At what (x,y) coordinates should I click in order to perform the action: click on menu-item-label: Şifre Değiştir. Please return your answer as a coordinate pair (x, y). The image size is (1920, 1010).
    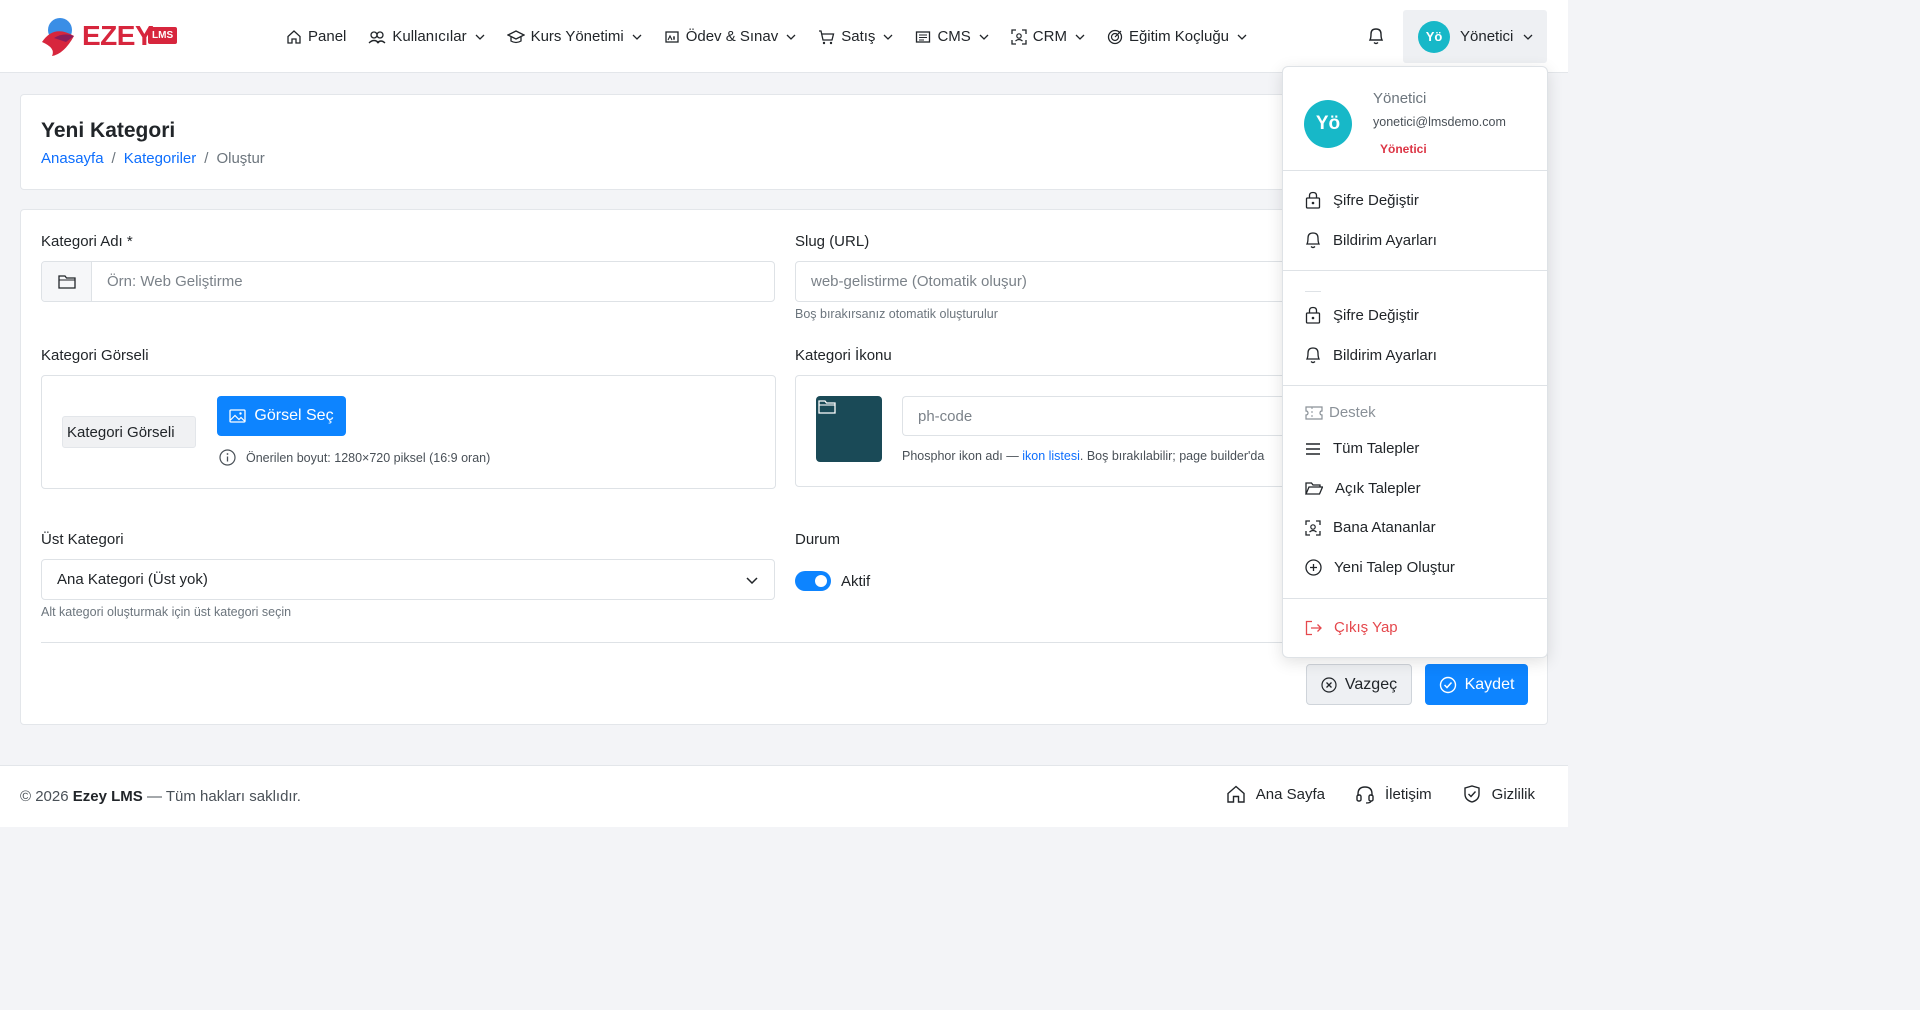
    Looking at the image, I should click on (1376, 315).